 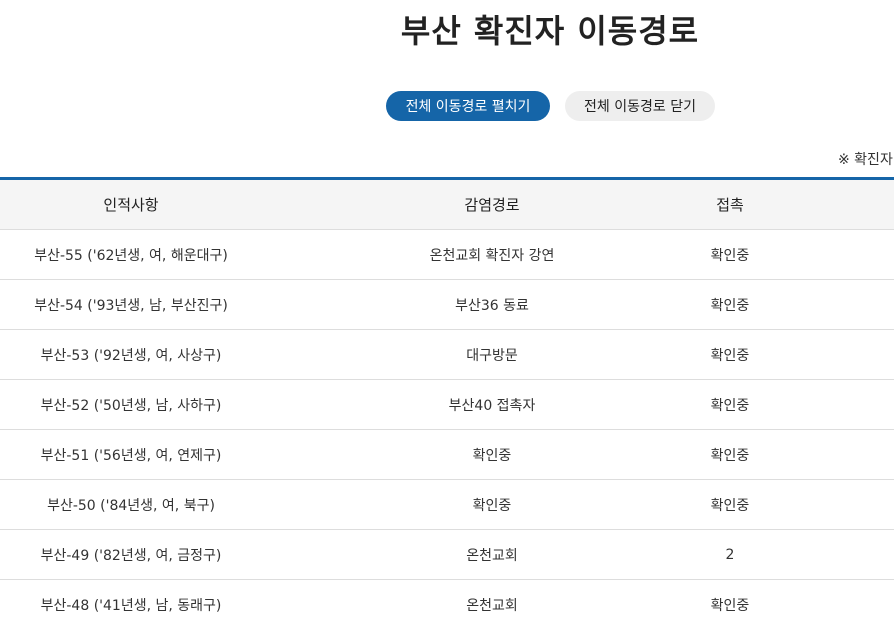 I want to click on cell-info: 부산-48 ('41년생, 남, 동래구), so click(x=131, y=605).